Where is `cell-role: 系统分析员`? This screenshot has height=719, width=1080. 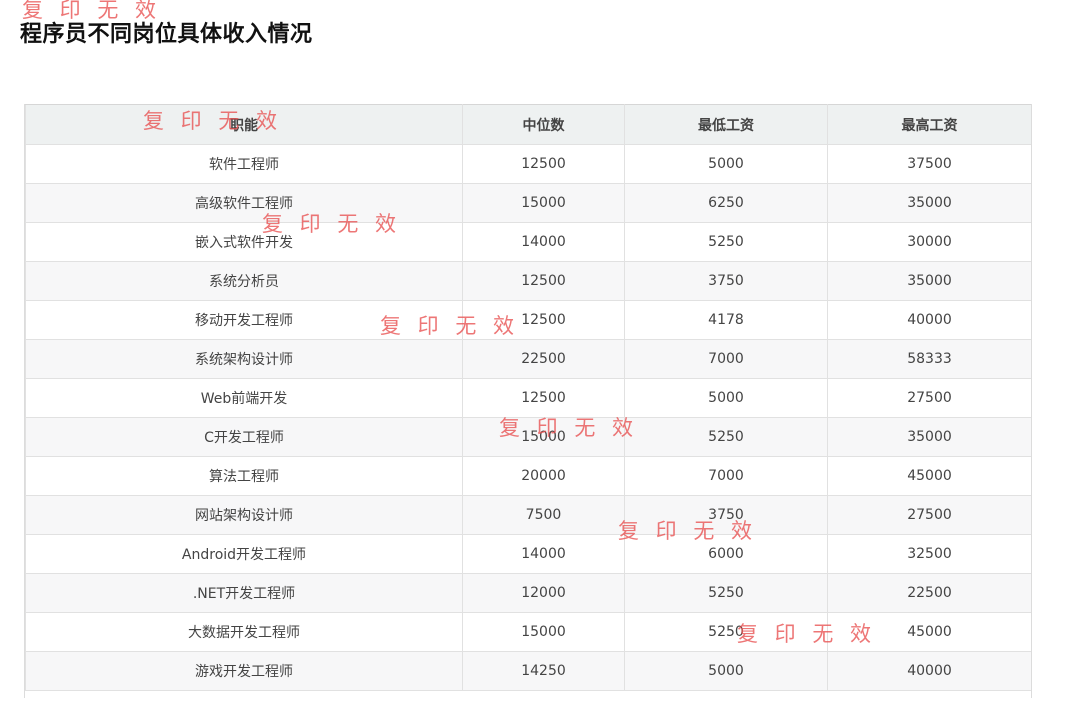
cell-role: 系统分析员 is located at coordinates (244, 281).